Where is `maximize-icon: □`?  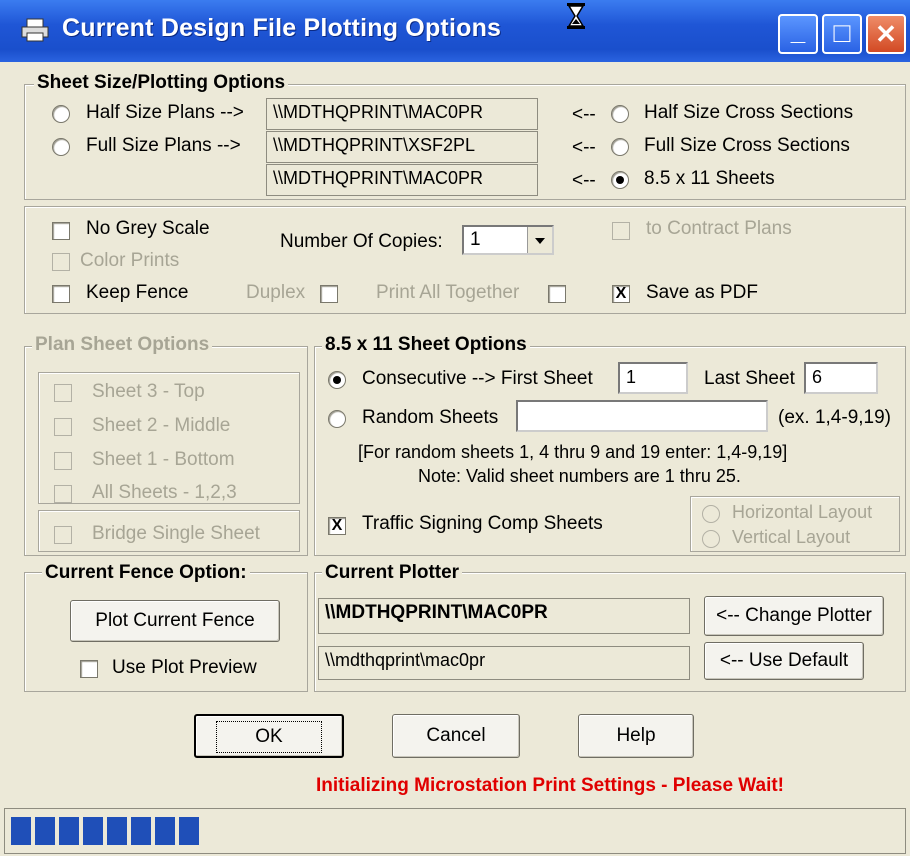
maximize-icon: □ is located at coordinates (842, 32).